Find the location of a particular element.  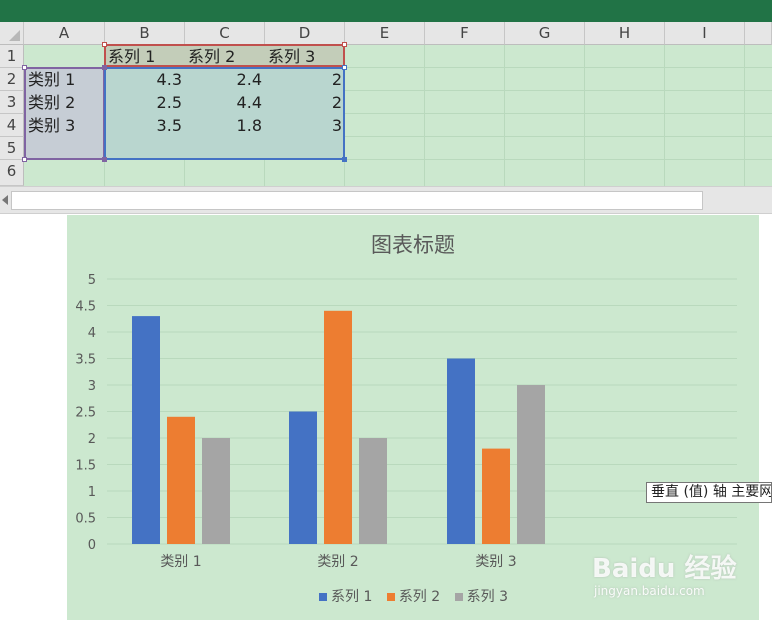

y-tick-label: 0 is located at coordinates (92, 545).